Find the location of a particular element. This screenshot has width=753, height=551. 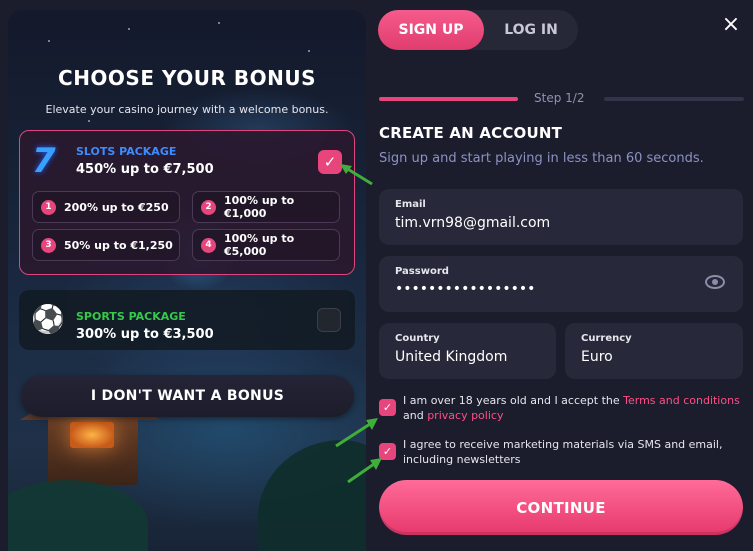

terms-text-middle: and is located at coordinates (415, 415).